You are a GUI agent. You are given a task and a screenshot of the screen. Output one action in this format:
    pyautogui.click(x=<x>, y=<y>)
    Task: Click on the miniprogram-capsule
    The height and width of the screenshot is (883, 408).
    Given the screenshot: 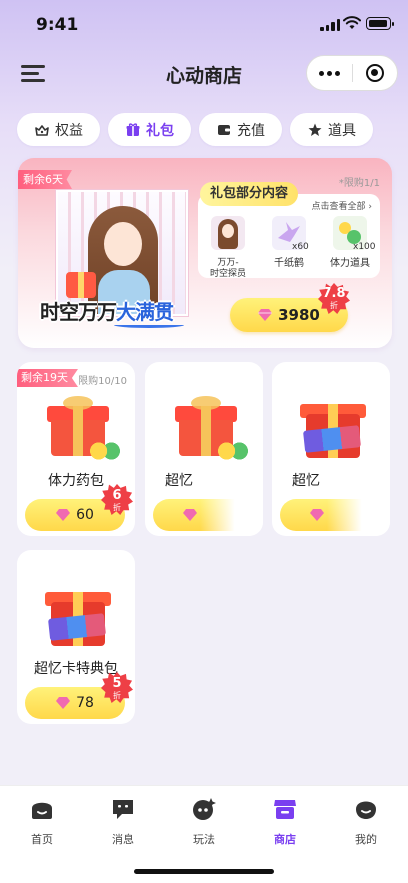 What is the action you would take?
    pyautogui.click(x=352, y=73)
    